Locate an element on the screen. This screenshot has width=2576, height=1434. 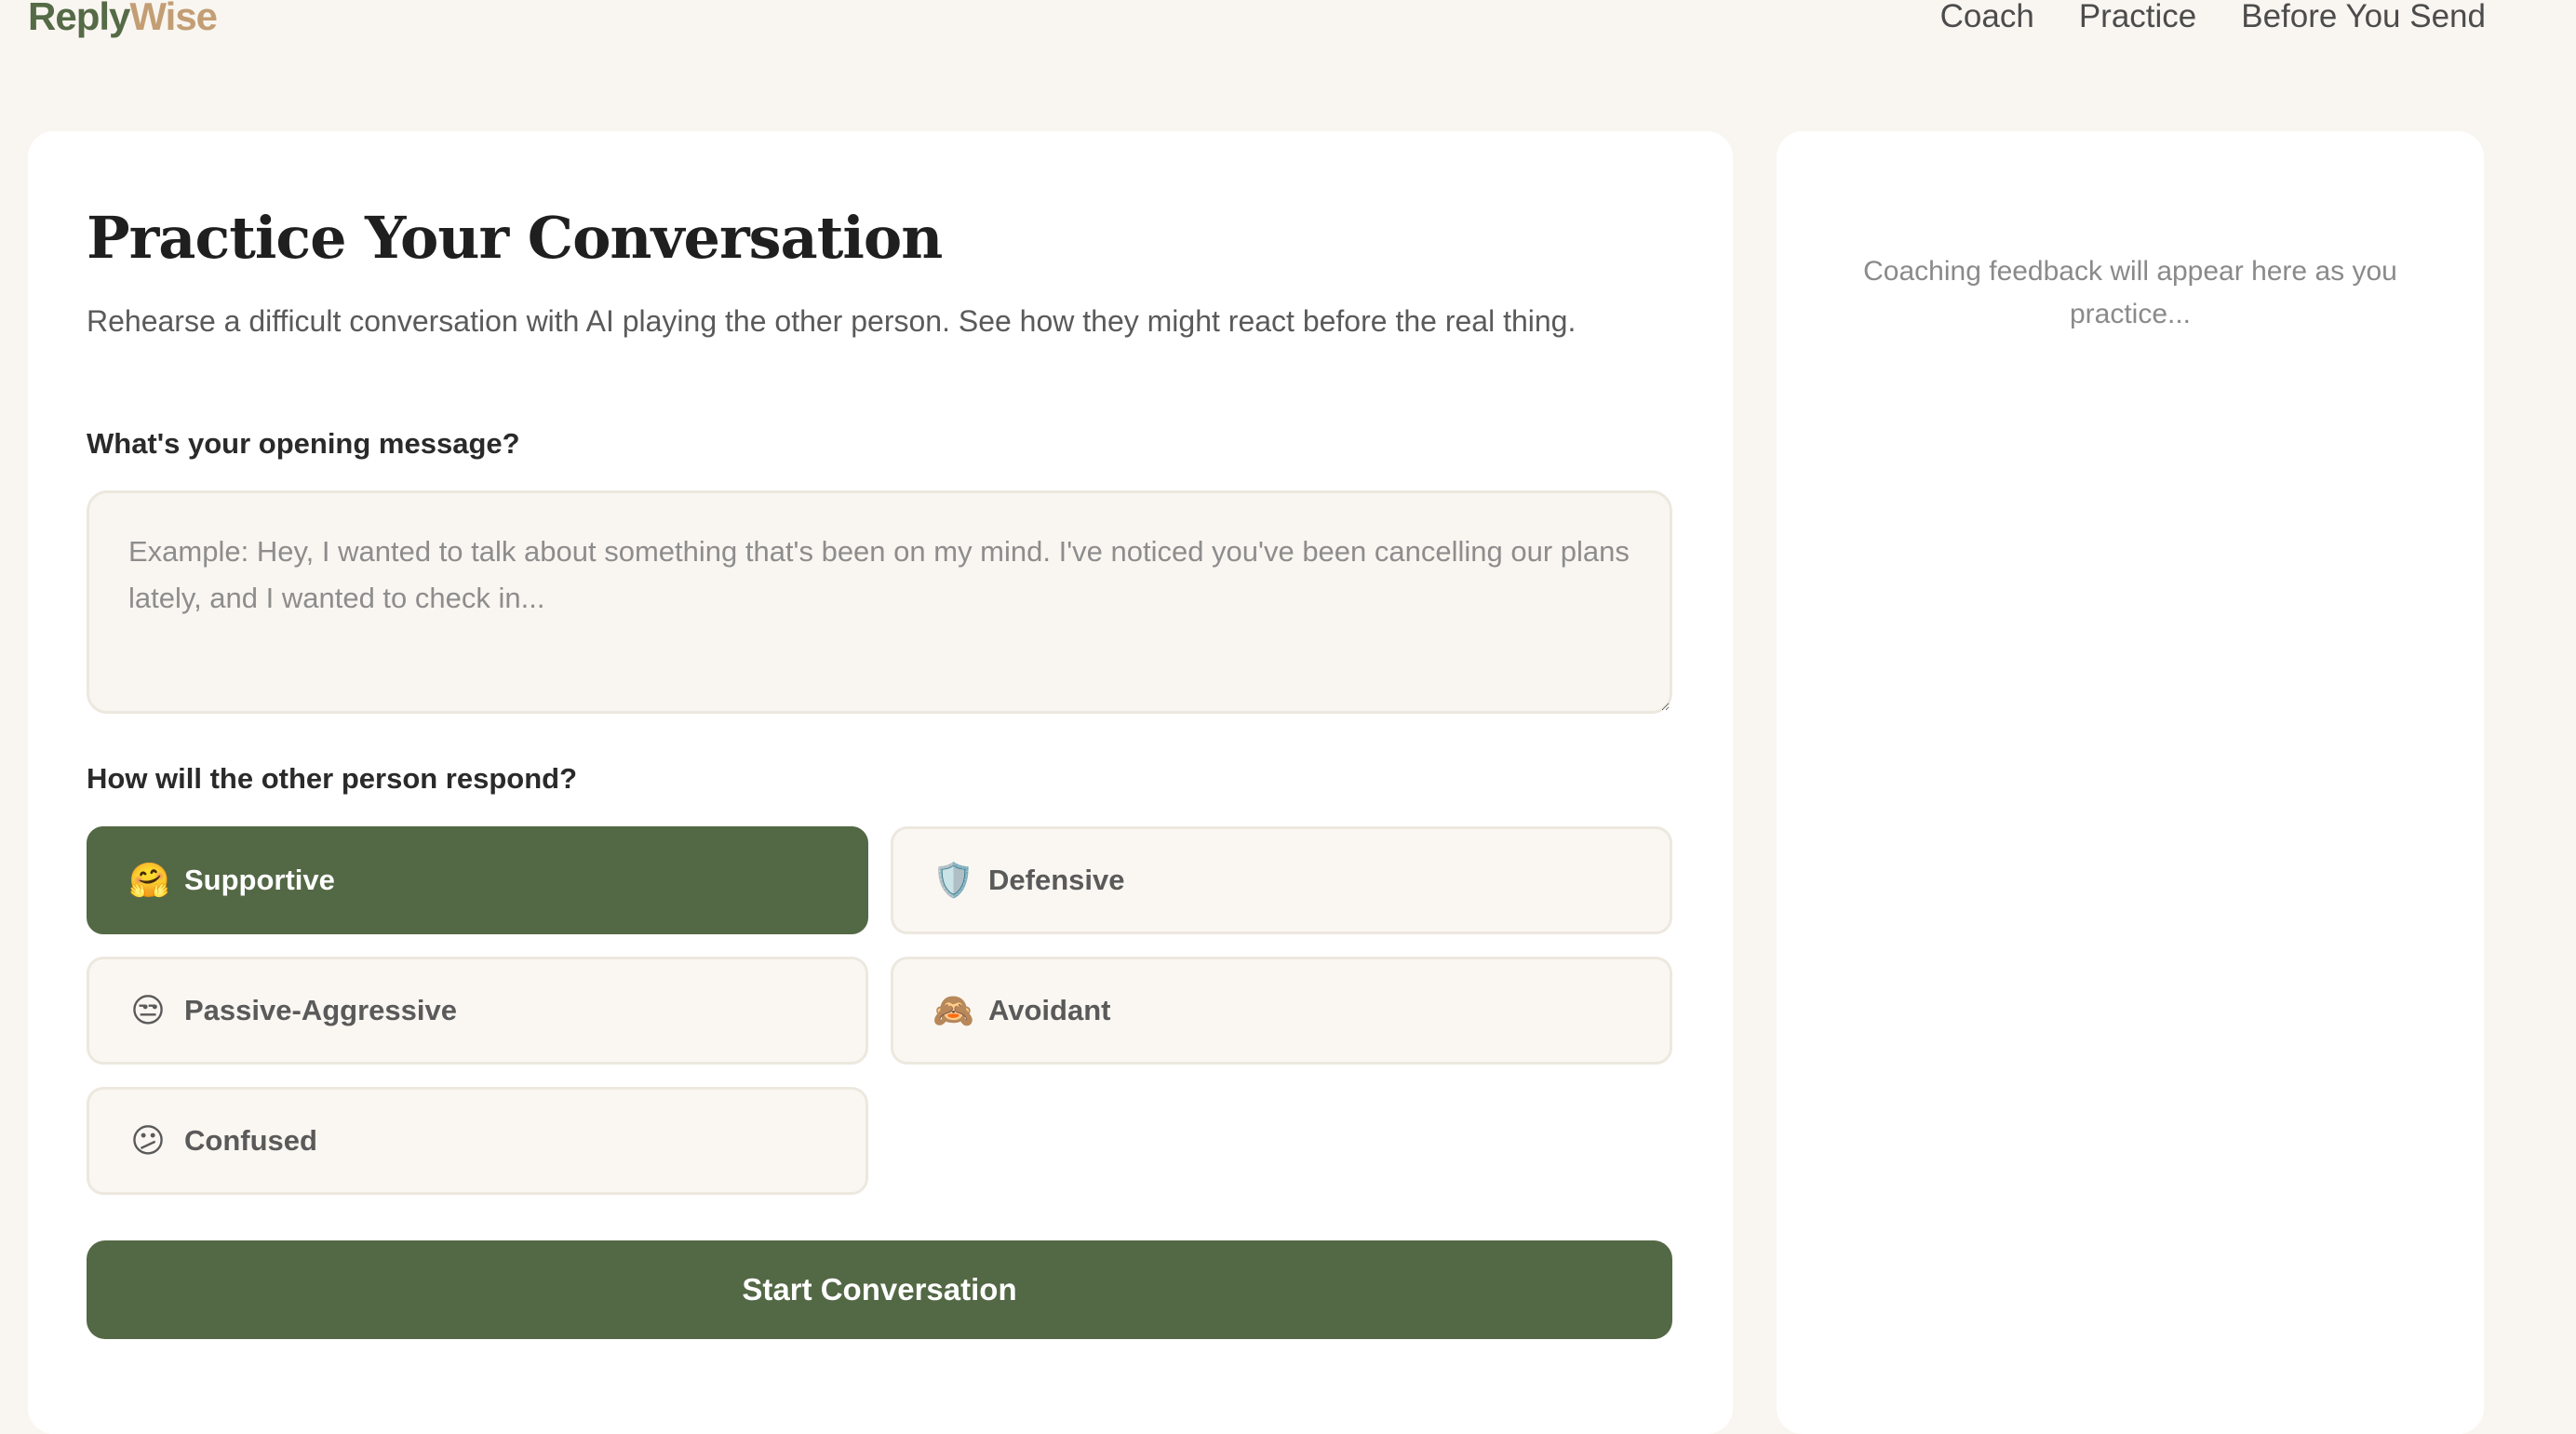
response-option-label: Defensive is located at coordinates (1056, 880).